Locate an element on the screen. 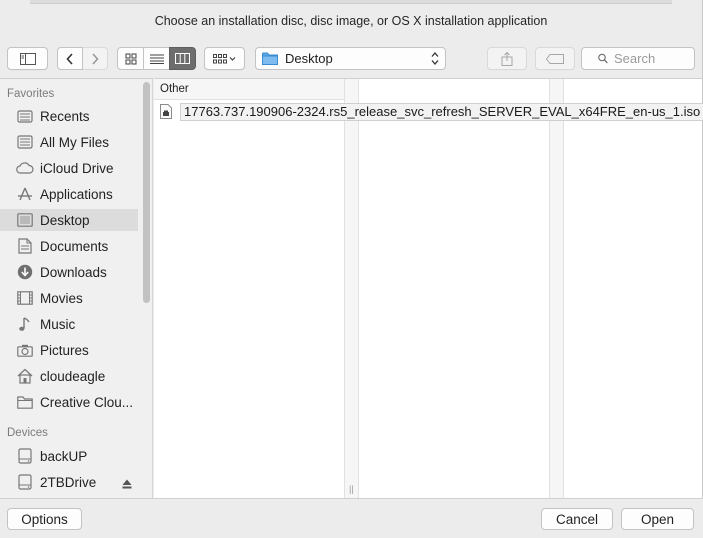  tag-icon is located at coordinates (555, 58).